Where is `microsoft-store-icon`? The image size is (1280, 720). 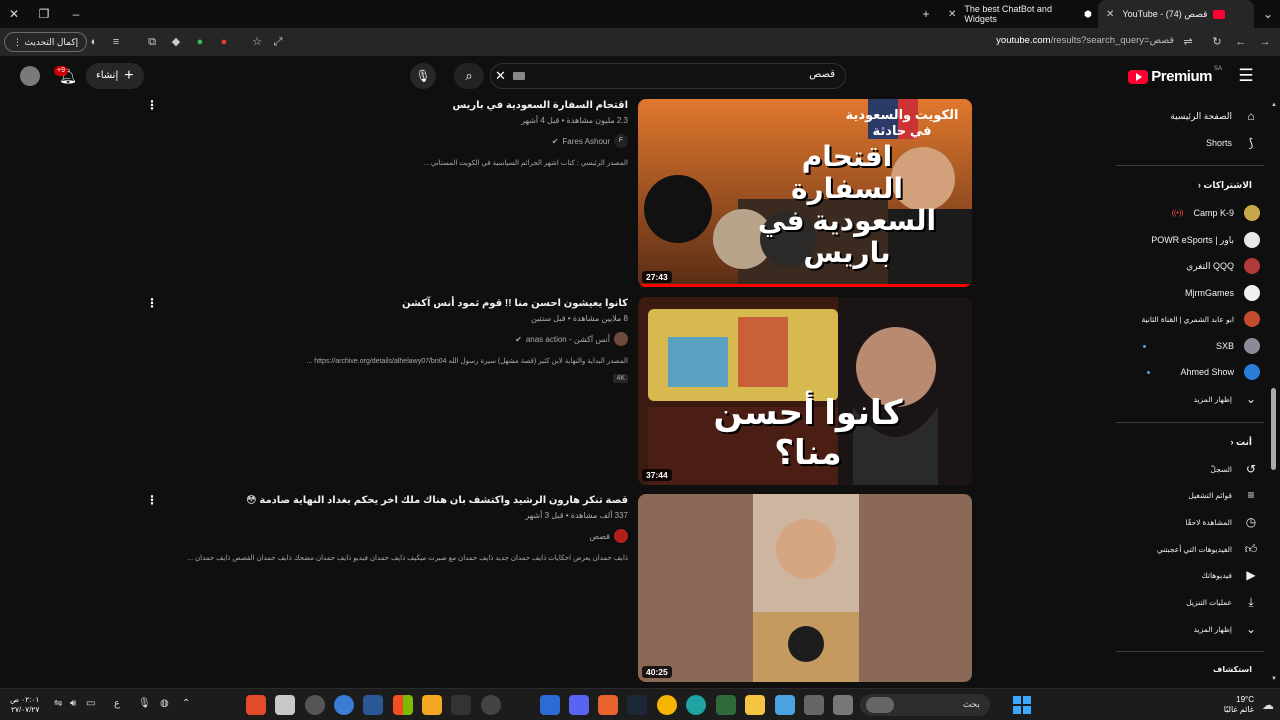
microsoft-store-icon is located at coordinates (403, 705).